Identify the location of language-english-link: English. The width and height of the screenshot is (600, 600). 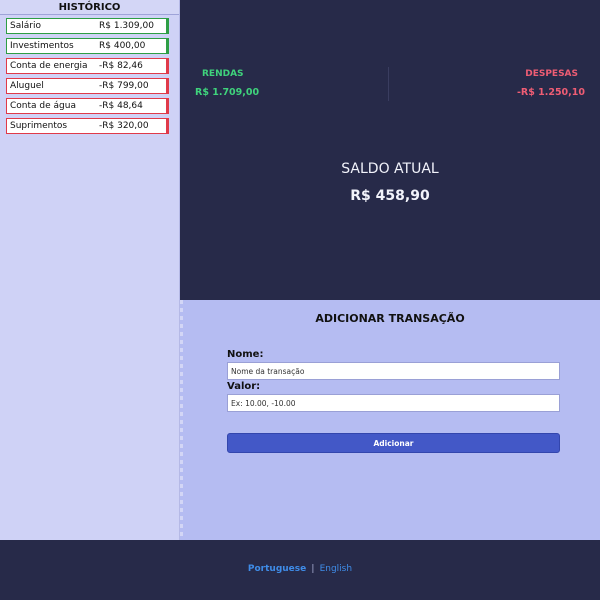
(336, 569).